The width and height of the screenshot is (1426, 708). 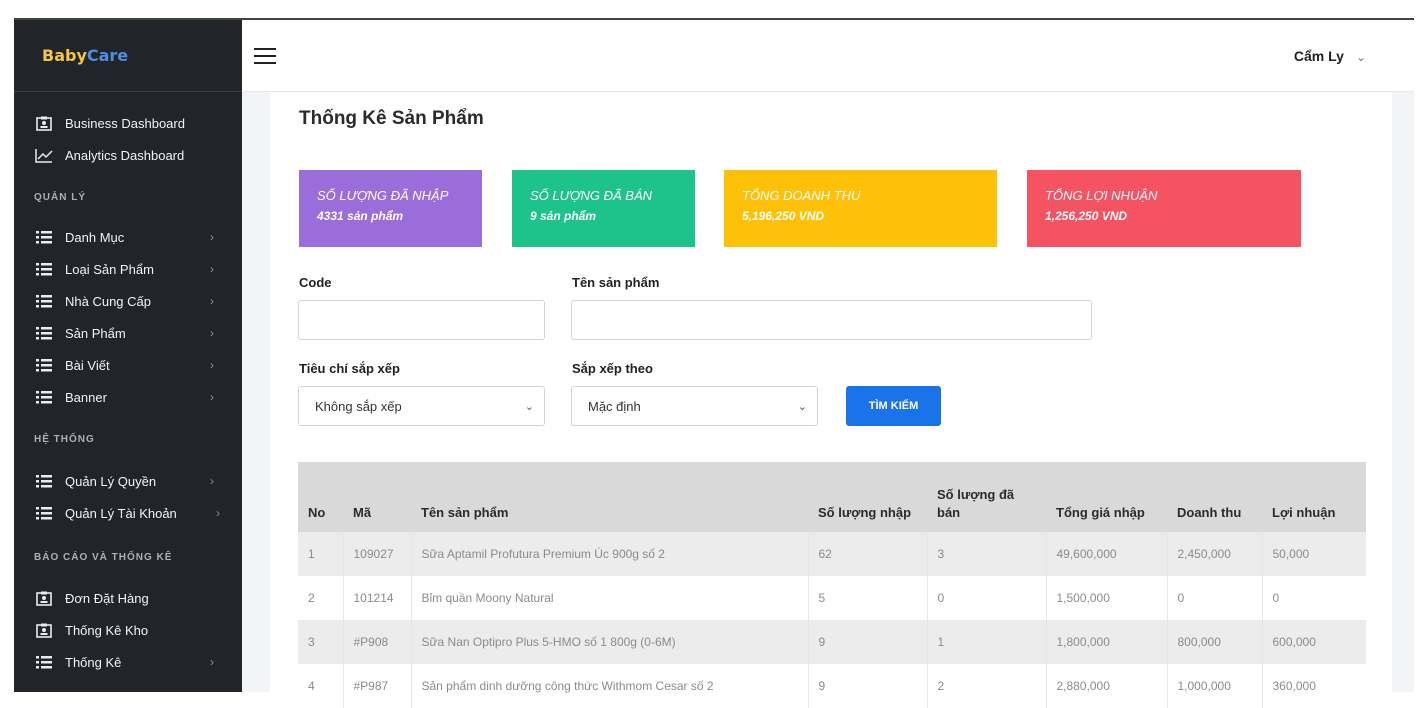 I want to click on sidebar-item-nha-cung-cap: Nhà Cung Cấp ›, so click(x=128, y=301).